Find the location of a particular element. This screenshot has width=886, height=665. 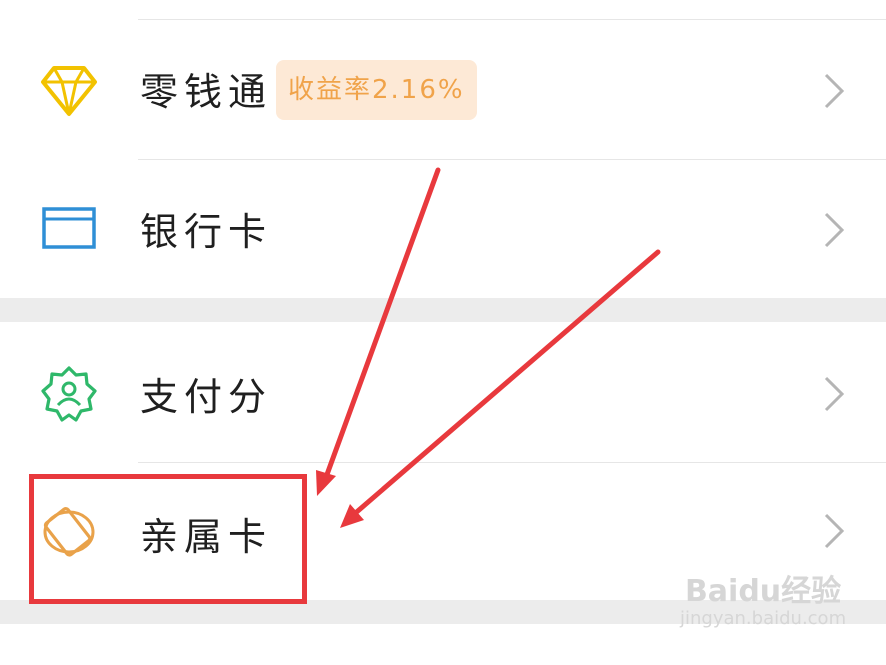

menu-item-label: 零钱通 is located at coordinates (206, 92).